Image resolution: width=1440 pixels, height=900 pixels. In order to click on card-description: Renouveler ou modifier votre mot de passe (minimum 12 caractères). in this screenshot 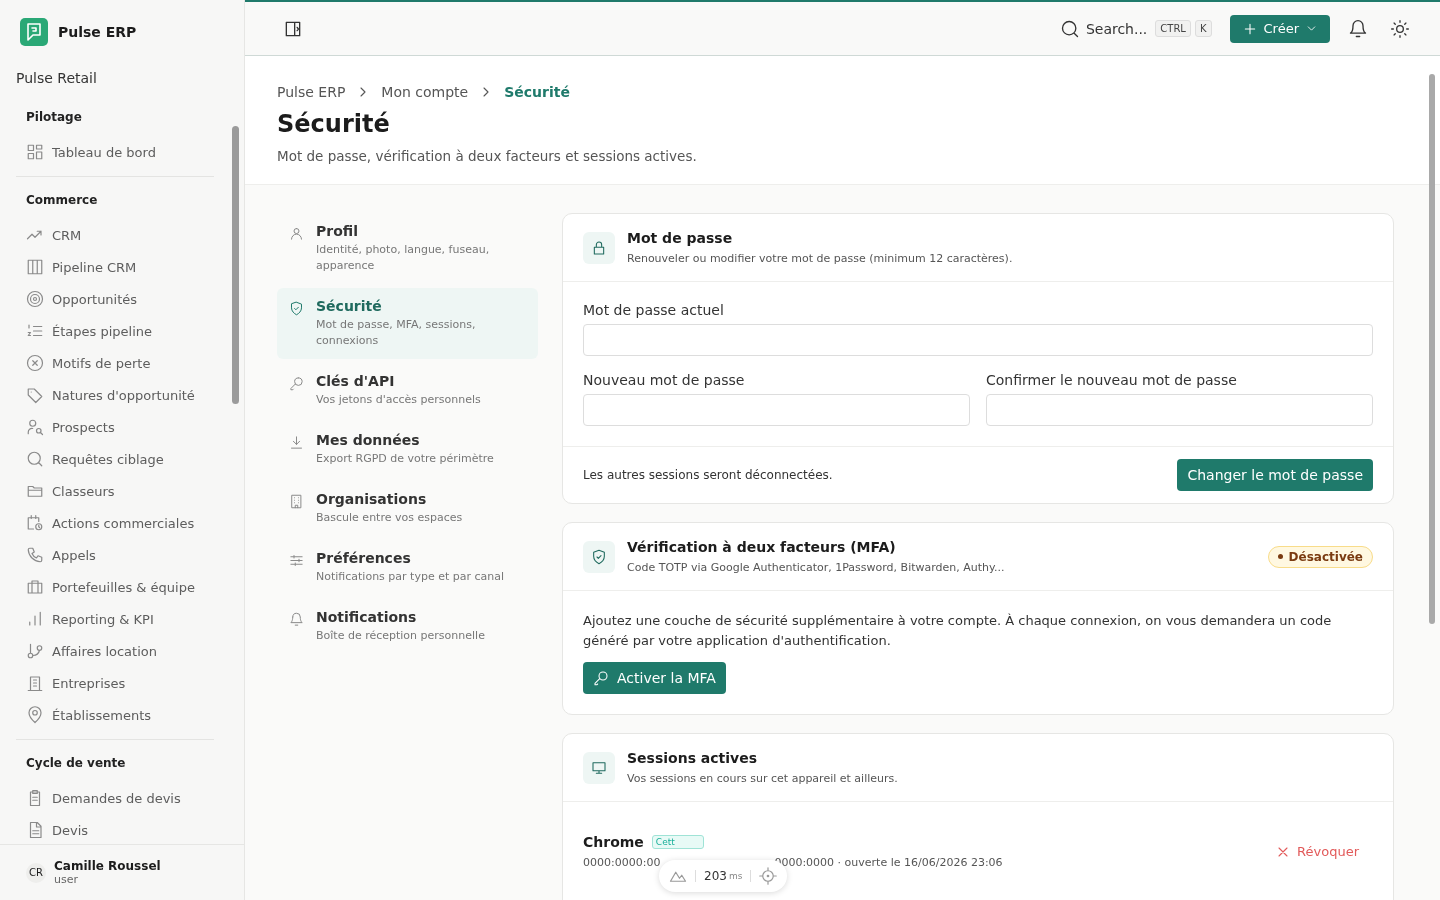, I will do `click(820, 258)`.